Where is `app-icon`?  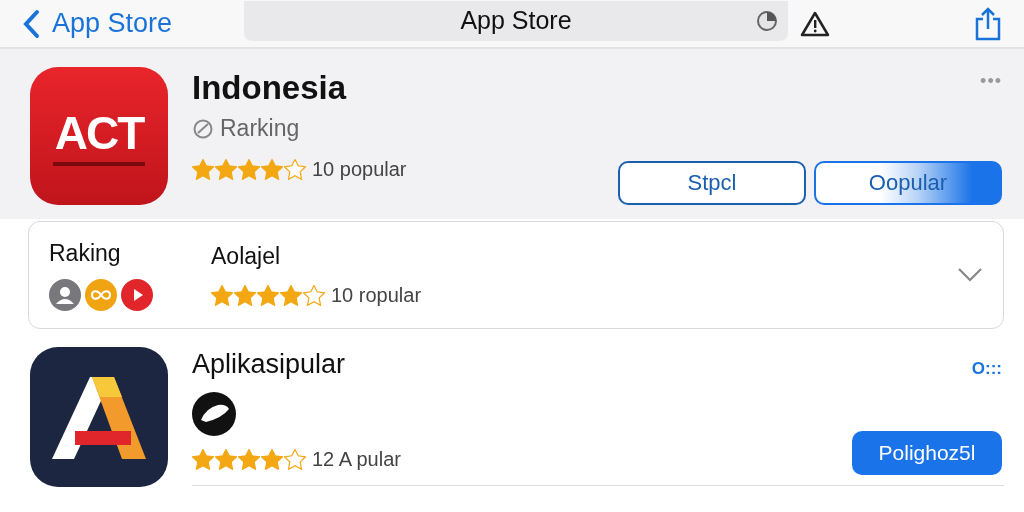
app-icon is located at coordinates (99, 417).